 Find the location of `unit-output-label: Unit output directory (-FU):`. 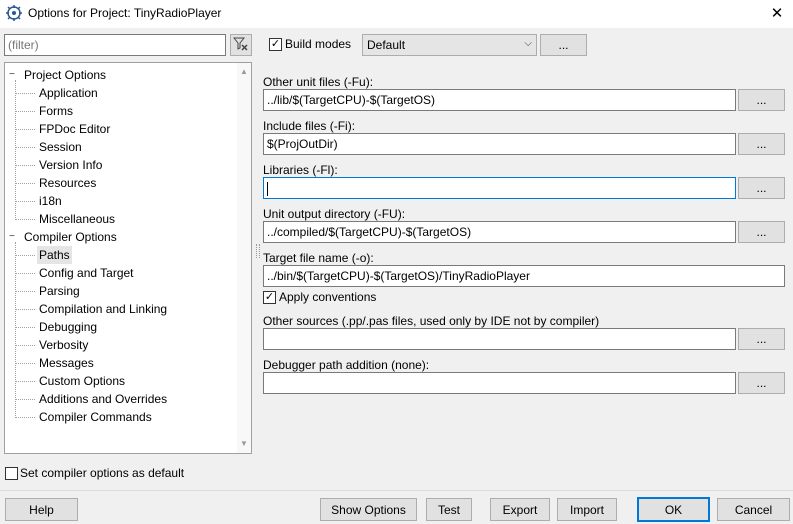

unit-output-label: Unit output directory (-FU): is located at coordinates (334, 214).